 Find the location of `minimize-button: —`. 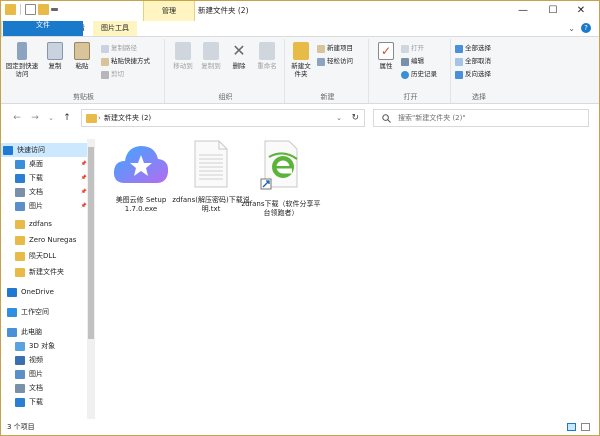

minimize-button: — is located at coordinates (523, 11).